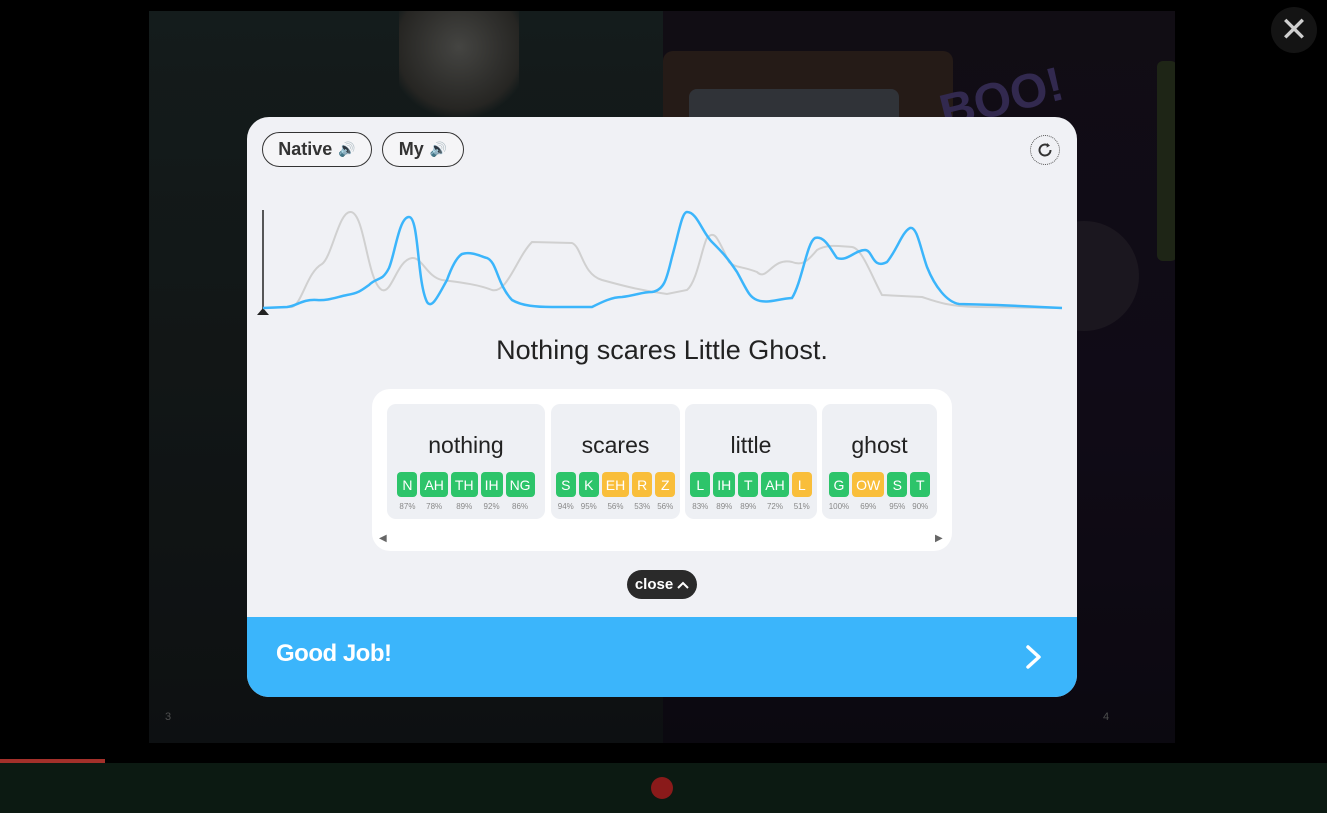  I want to click on phoneme-list: N 87% AH 78% TH 89% IH 92% NG 86%, so click(466, 491).